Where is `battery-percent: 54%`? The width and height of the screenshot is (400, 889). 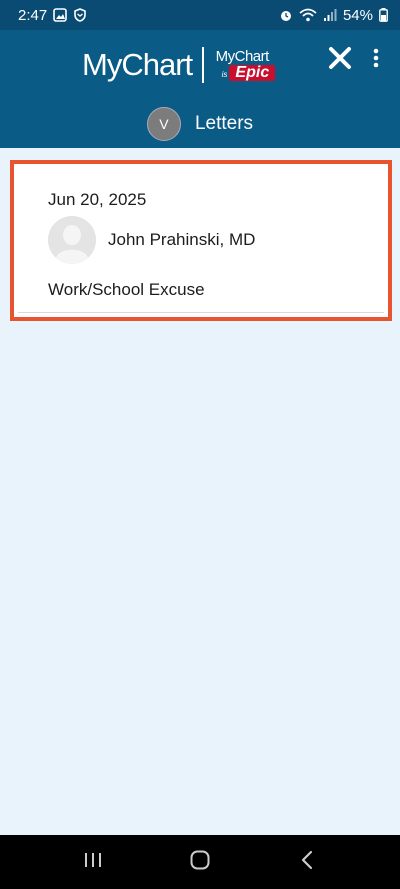 battery-percent: 54% is located at coordinates (357, 15).